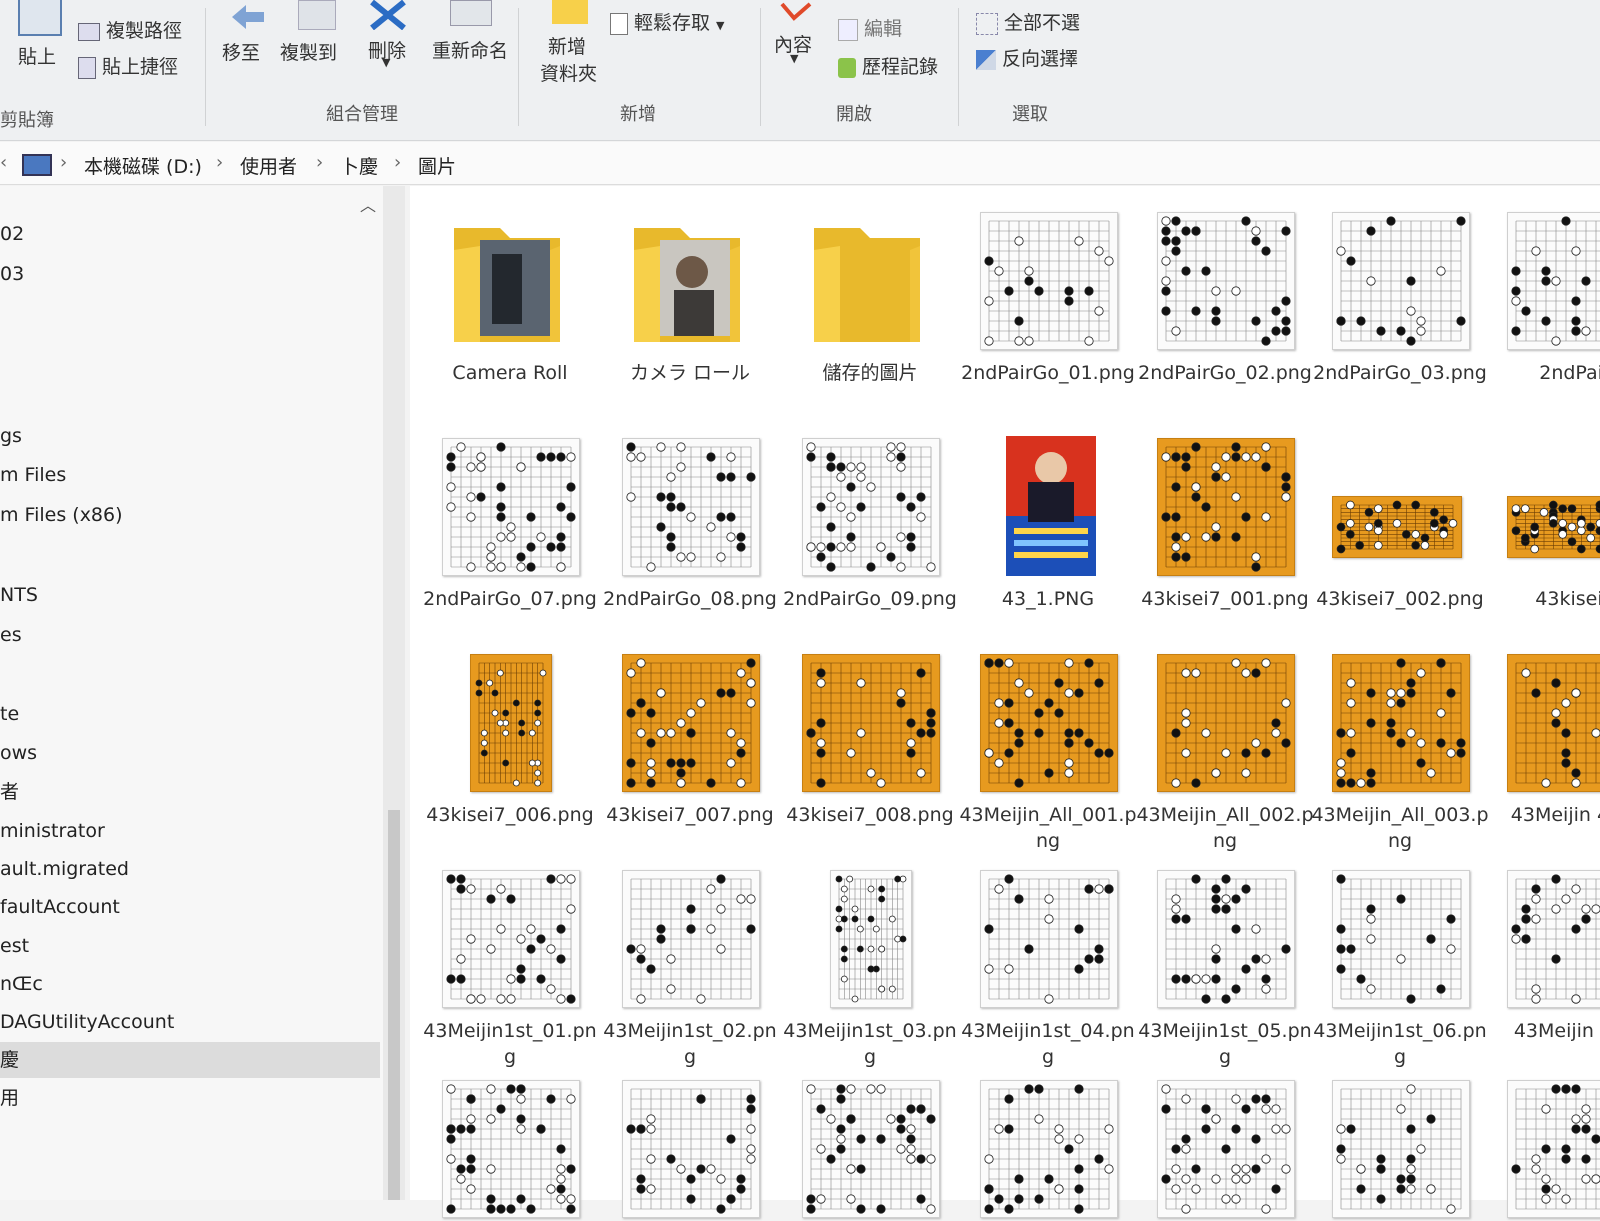 Image resolution: width=1600 pixels, height=1221 pixels. I want to click on breadcrumb-item: 本機磁碟 (D:), so click(143, 165).